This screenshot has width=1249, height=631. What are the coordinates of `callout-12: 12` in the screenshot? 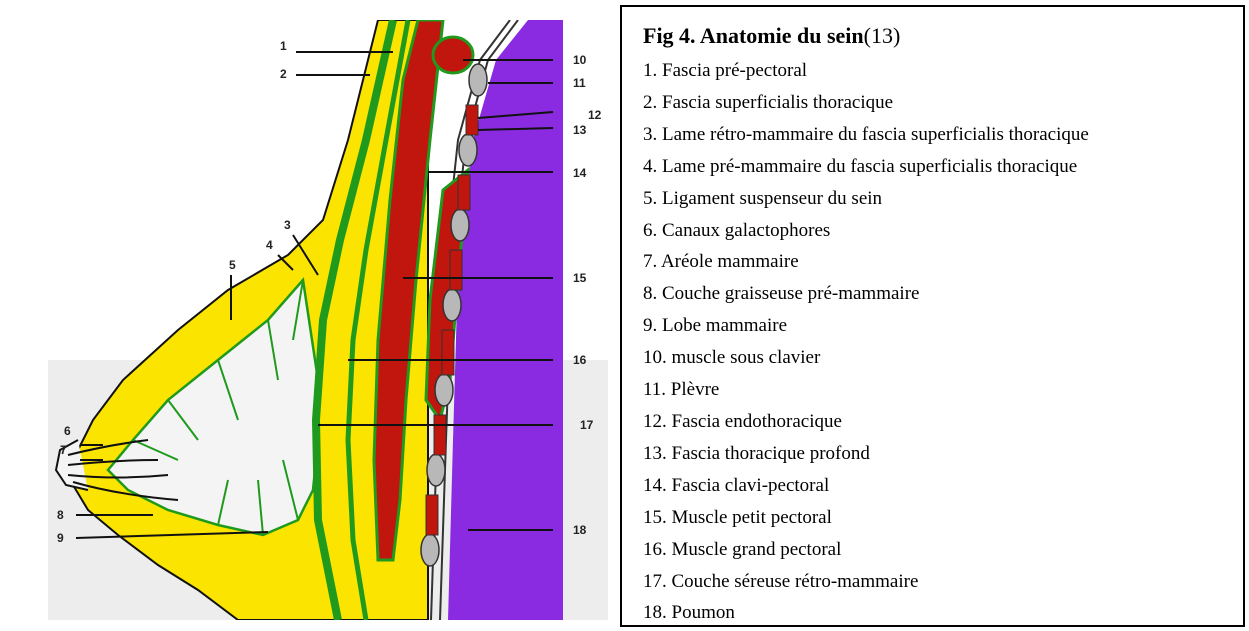 It's located at (595, 115).